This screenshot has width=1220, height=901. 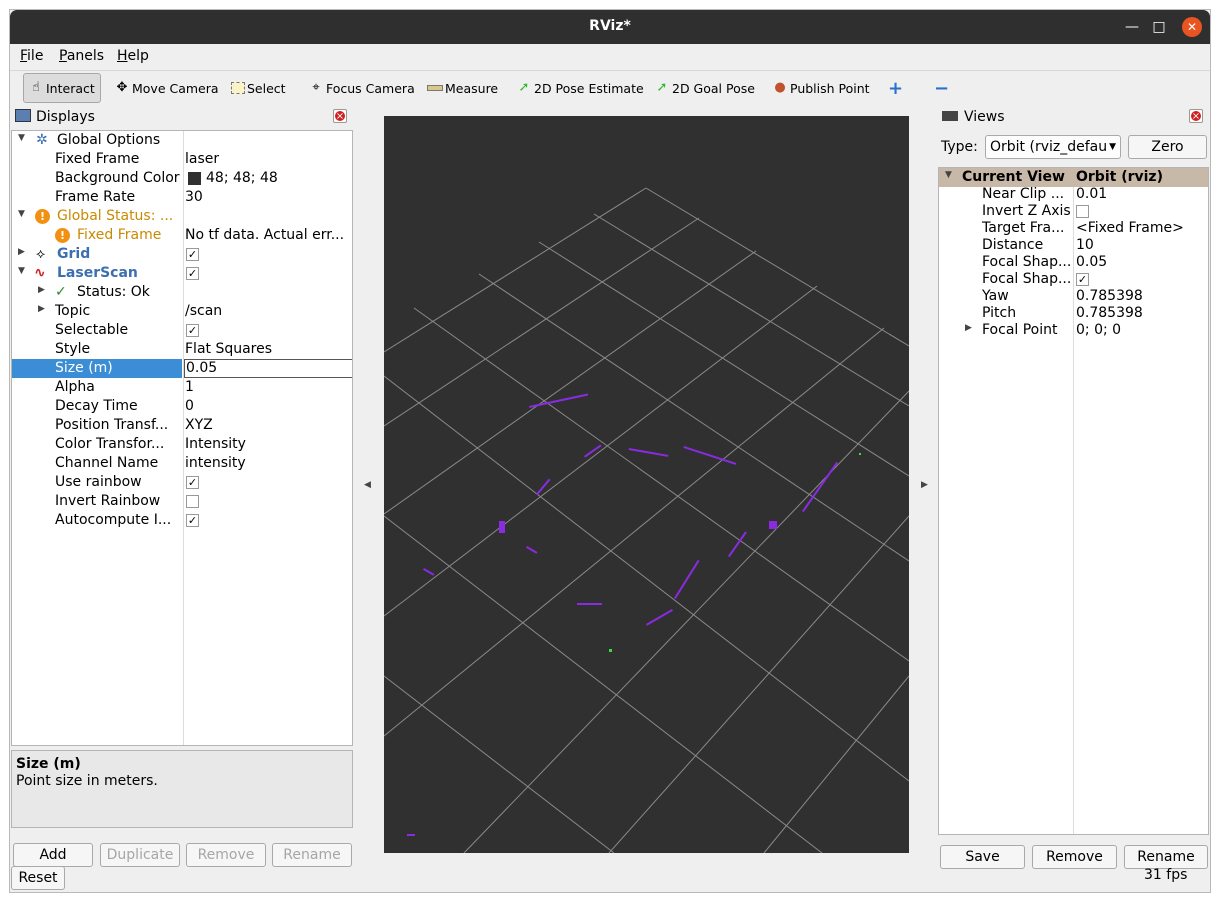 I want to click on property-help-box: Size (m) Point size in meters., so click(x=182, y=789).